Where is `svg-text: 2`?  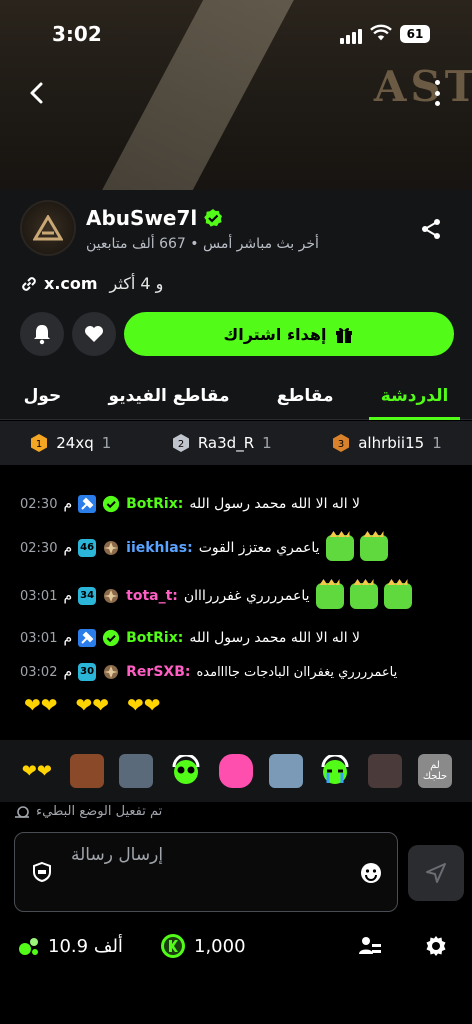
svg-text: 2 is located at coordinates (181, 444).